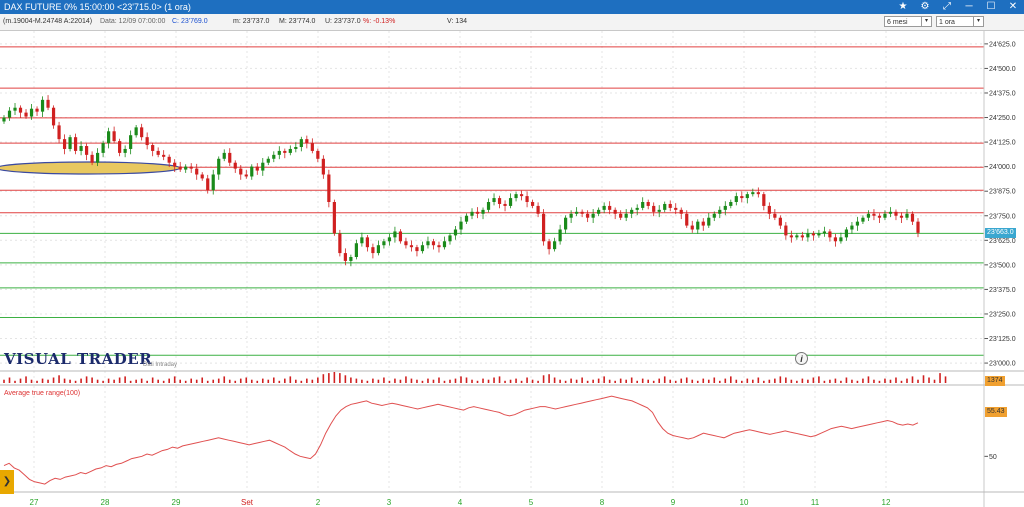 The width and height of the screenshot is (1024, 507). I want to click on minimize-icon: ─, so click(969, 7).